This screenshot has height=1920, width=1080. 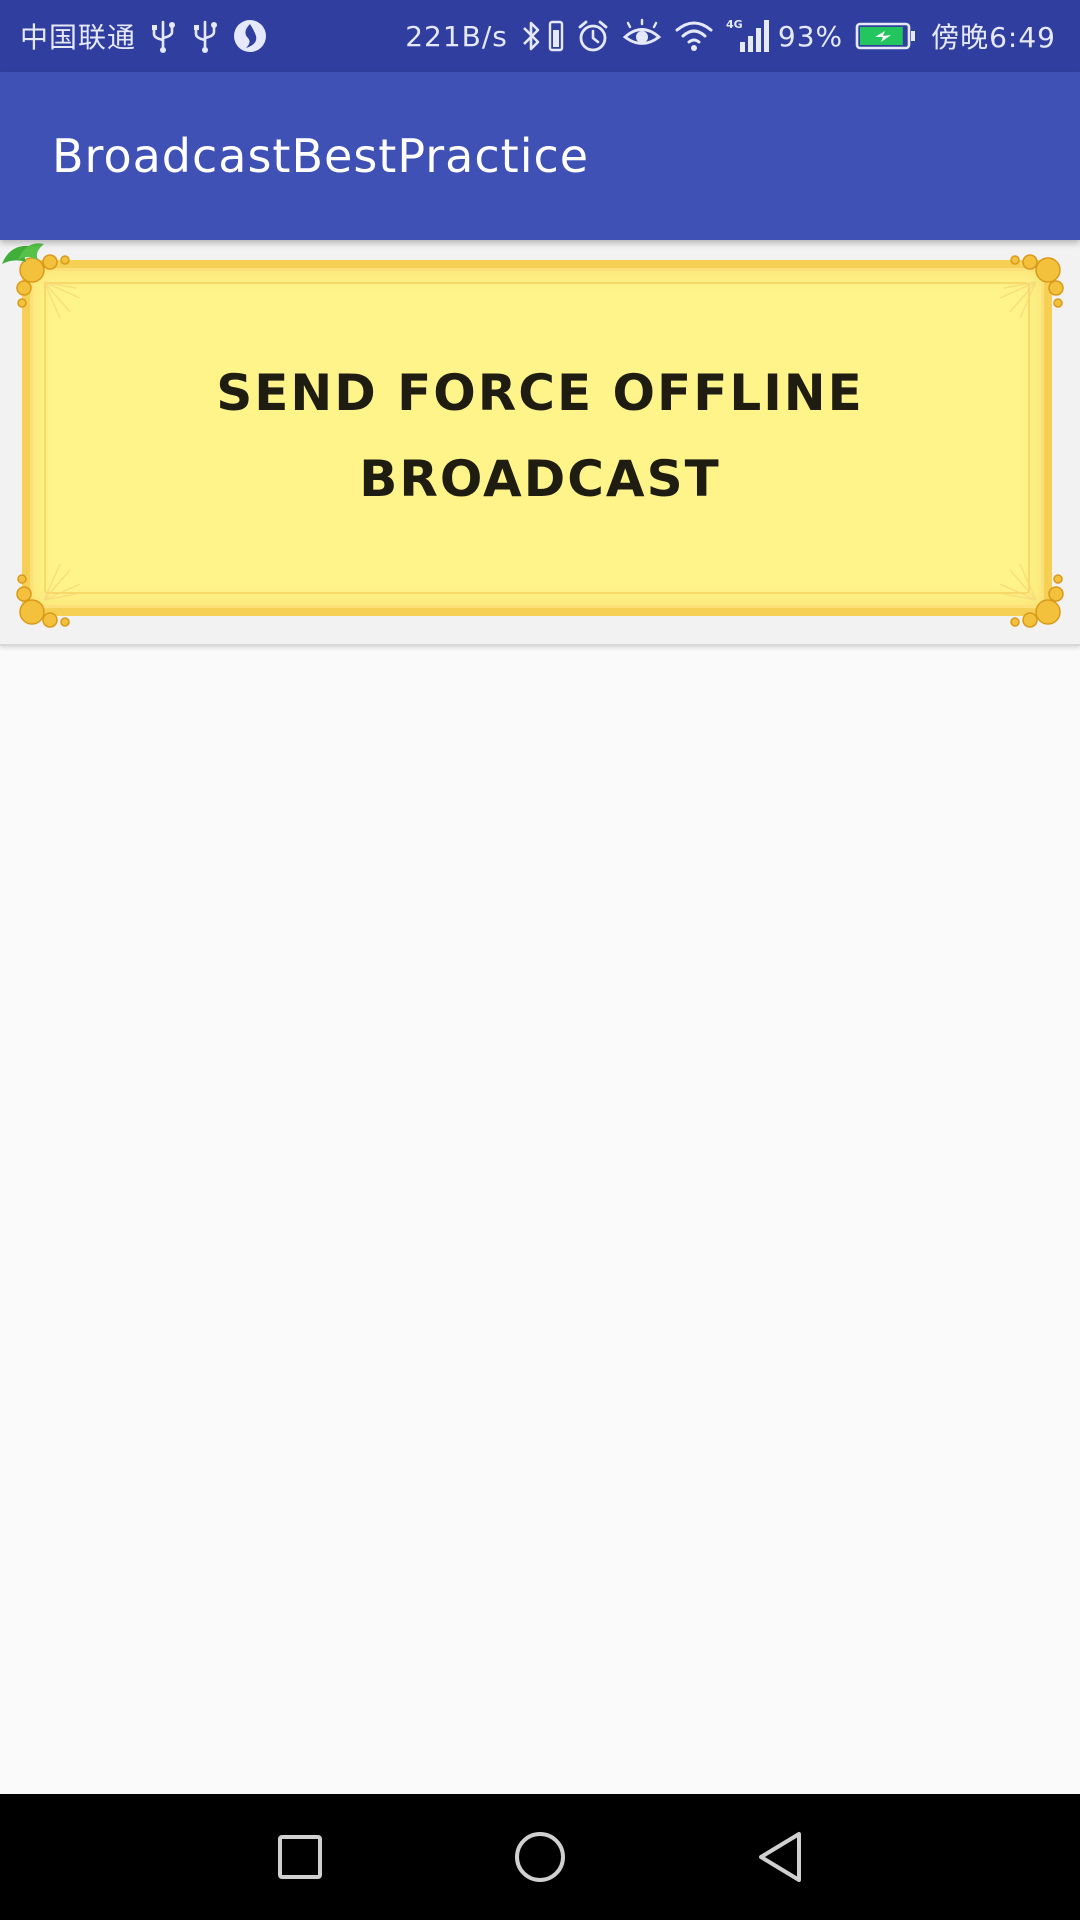 I want to click on lte-signal-icon: 4G, so click(x=750, y=36).